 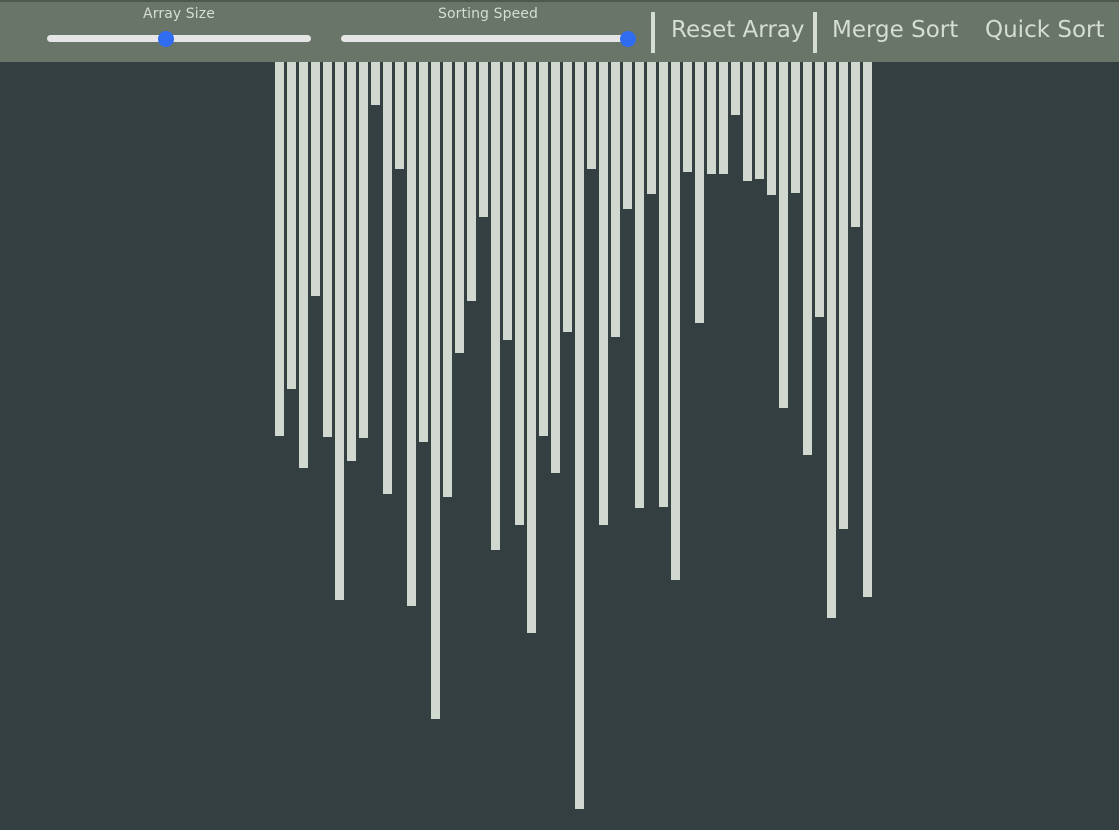 What do you see at coordinates (488, 38) in the screenshot?
I see `sorting-speed-track` at bounding box center [488, 38].